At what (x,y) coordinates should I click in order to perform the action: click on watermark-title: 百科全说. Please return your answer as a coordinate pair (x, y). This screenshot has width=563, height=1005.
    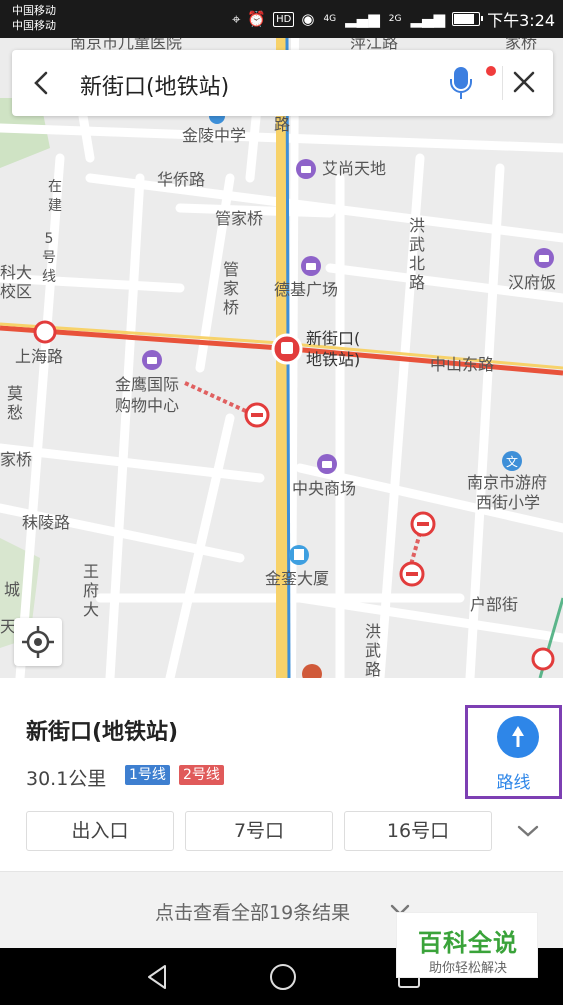
    Looking at the image, I should click on (468, 943).